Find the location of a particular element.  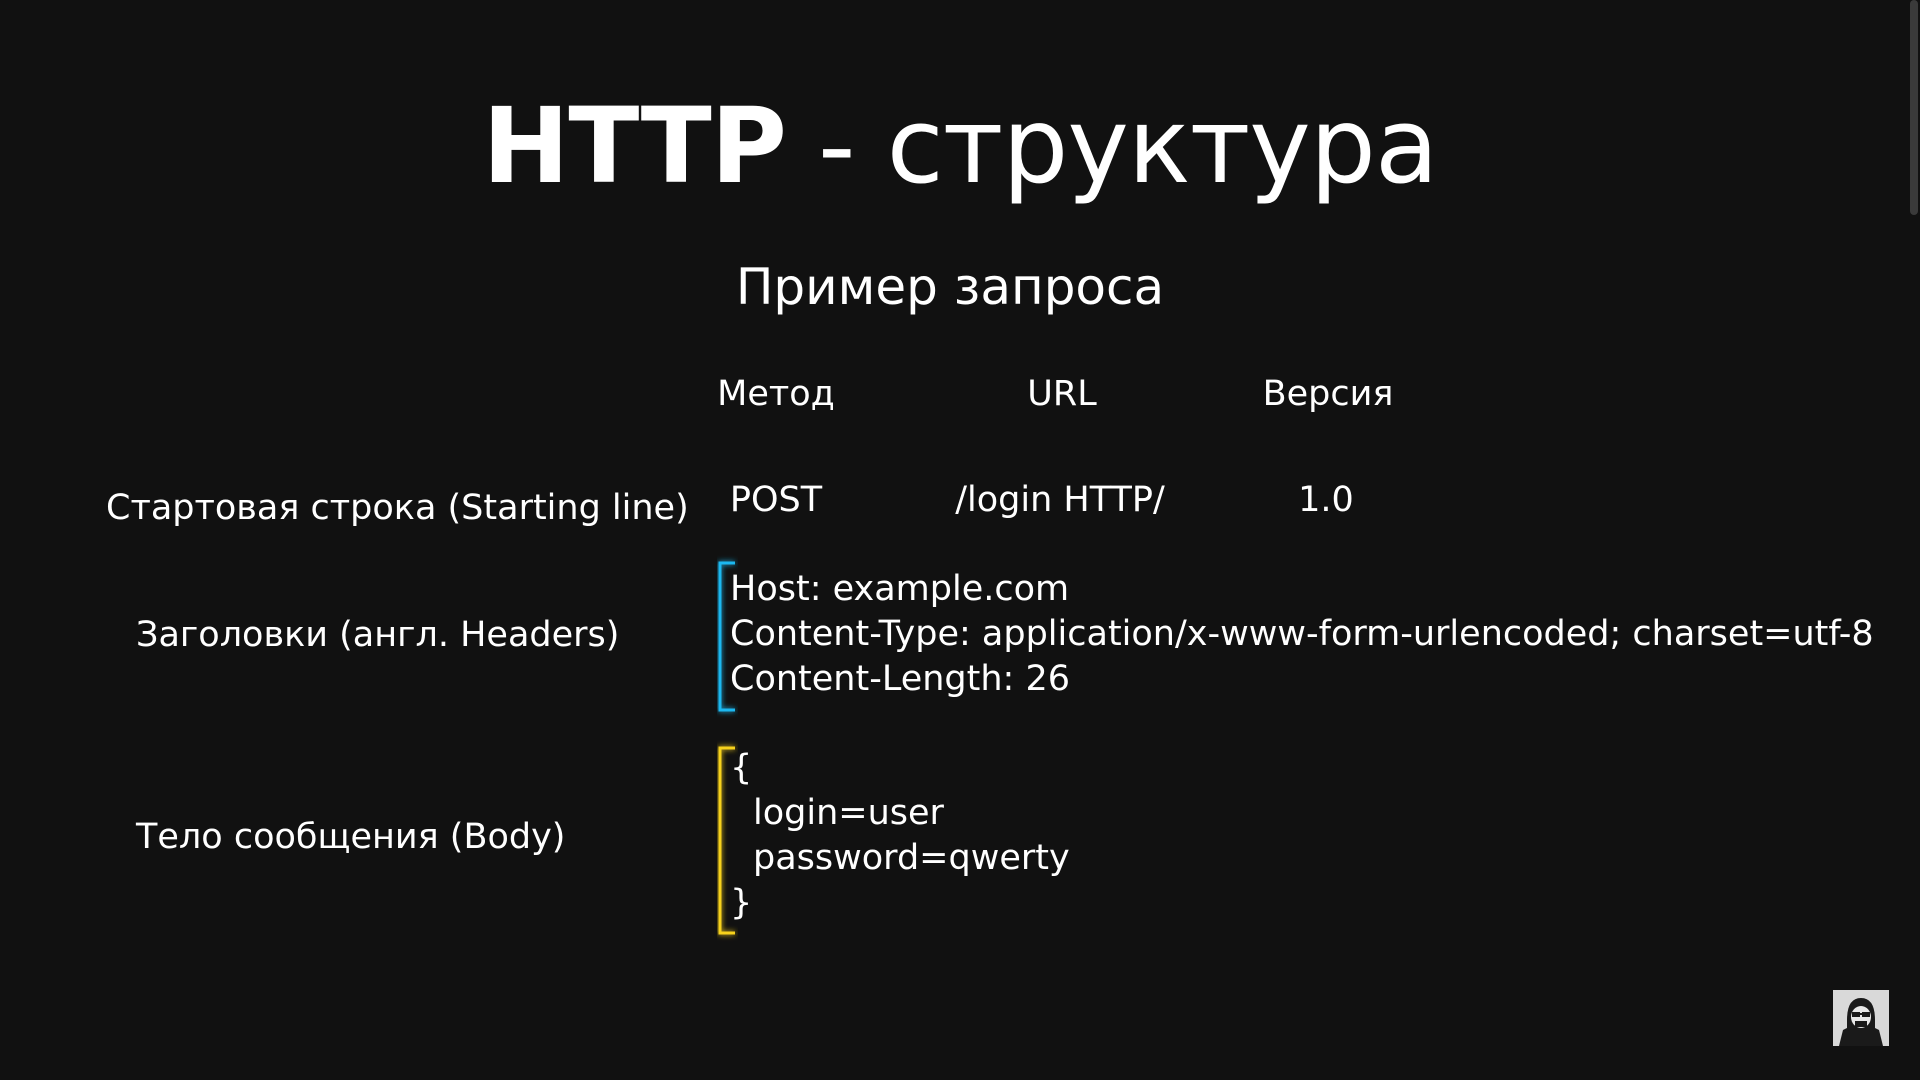

header-line: Content-Length: 26 is located at coordinates (900, 679).